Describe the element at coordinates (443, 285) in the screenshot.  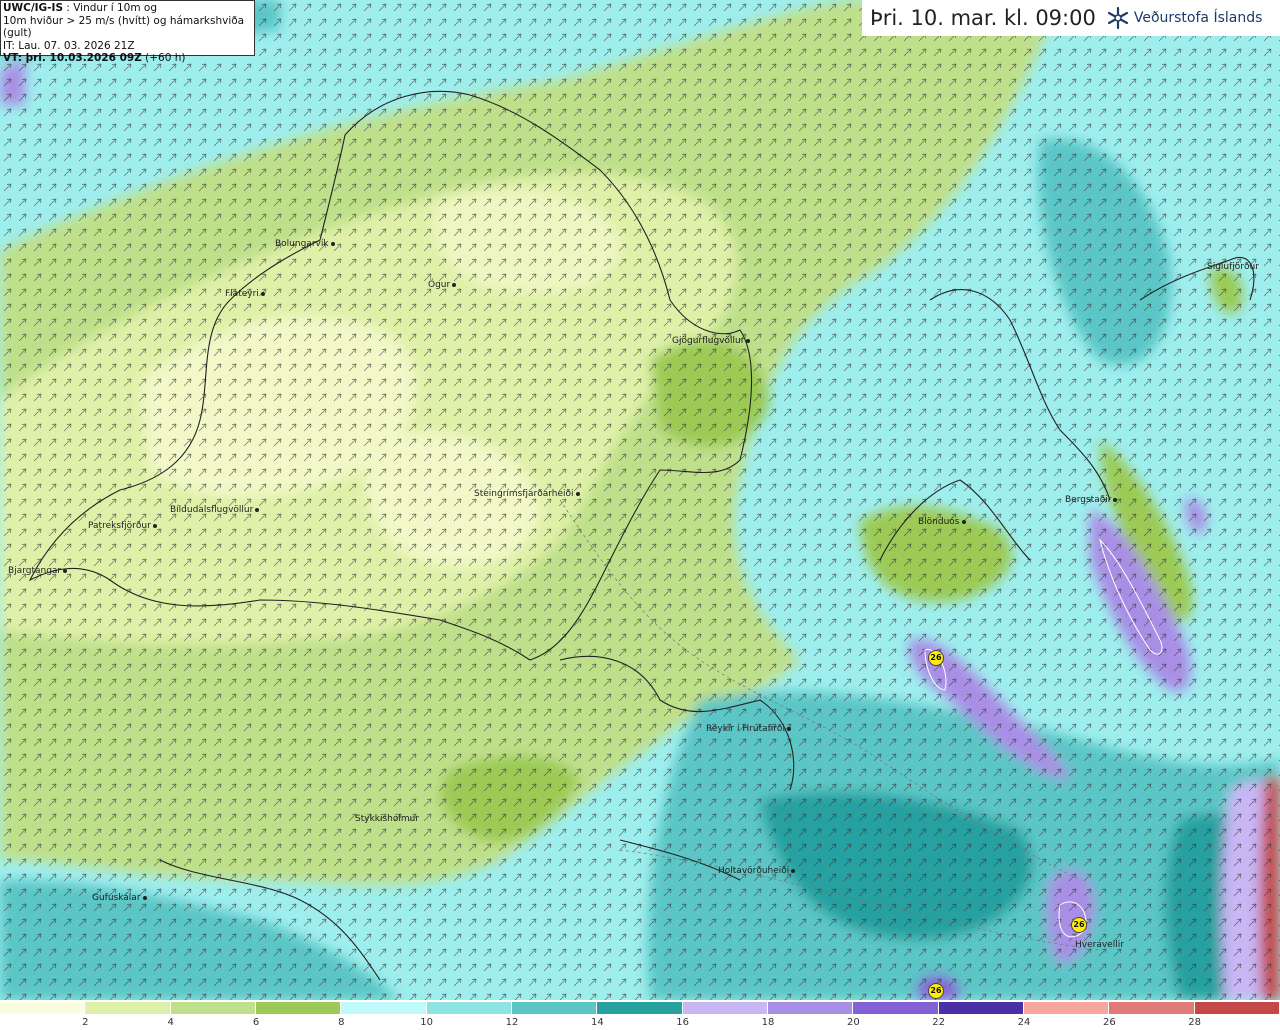
I see `place-ogur: Ögur` at that location.